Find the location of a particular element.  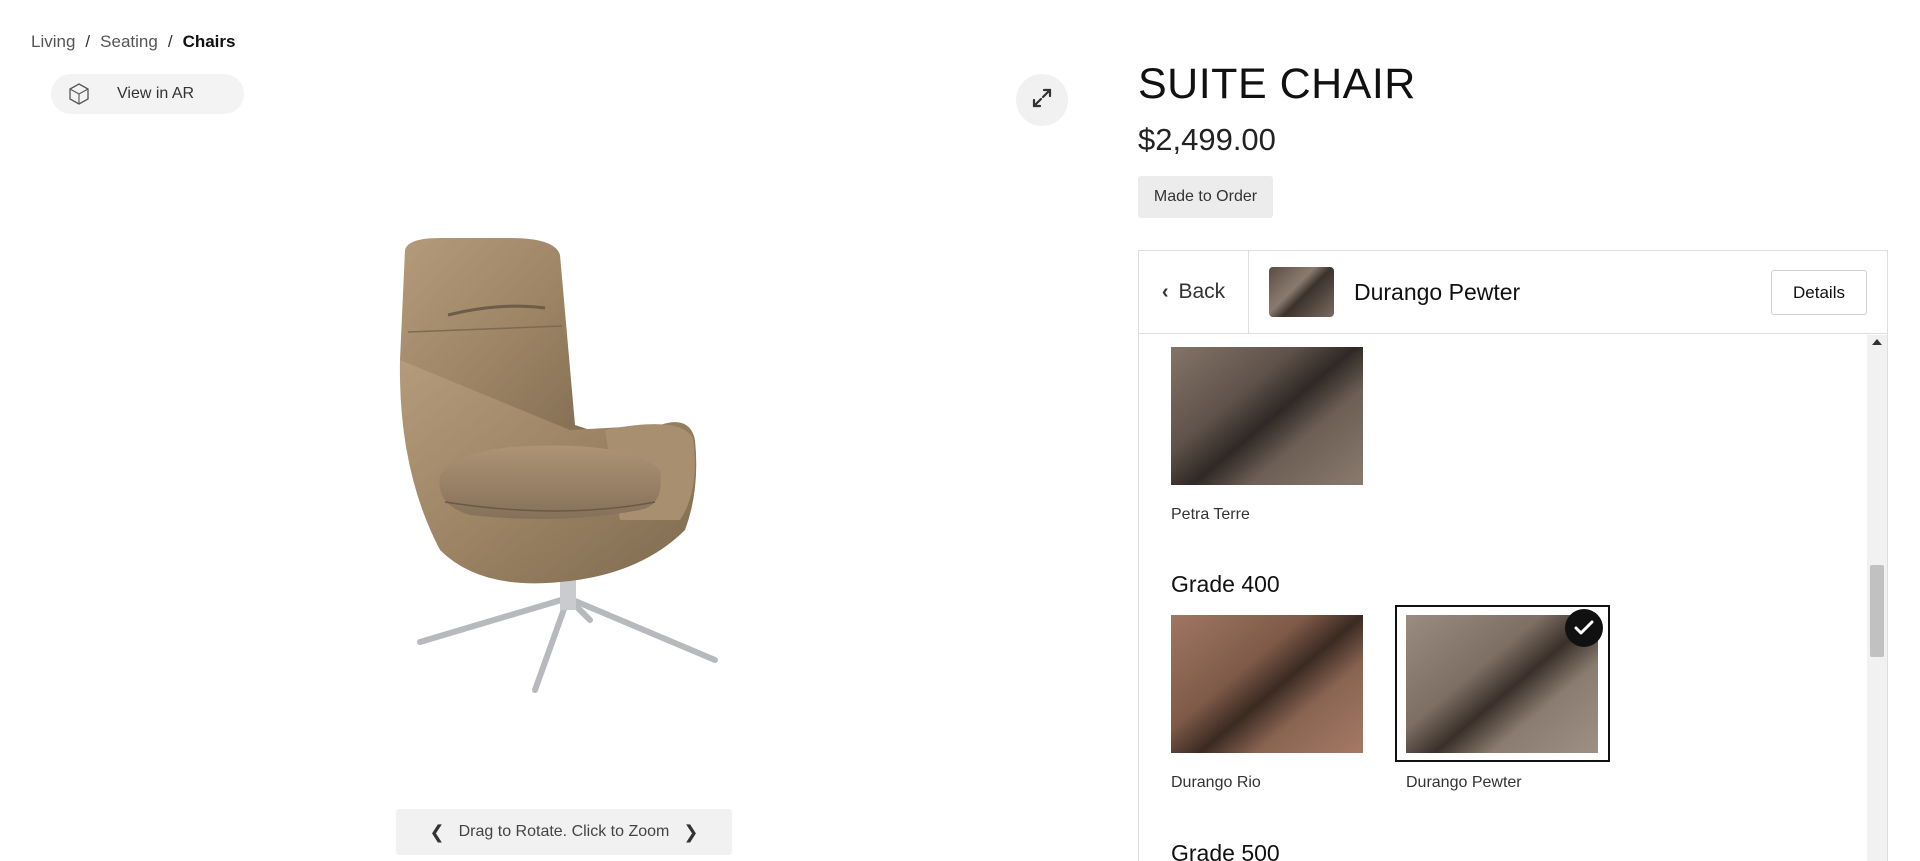

made-to-order-badge: Made to Order is located at coordinates (1205, 197).